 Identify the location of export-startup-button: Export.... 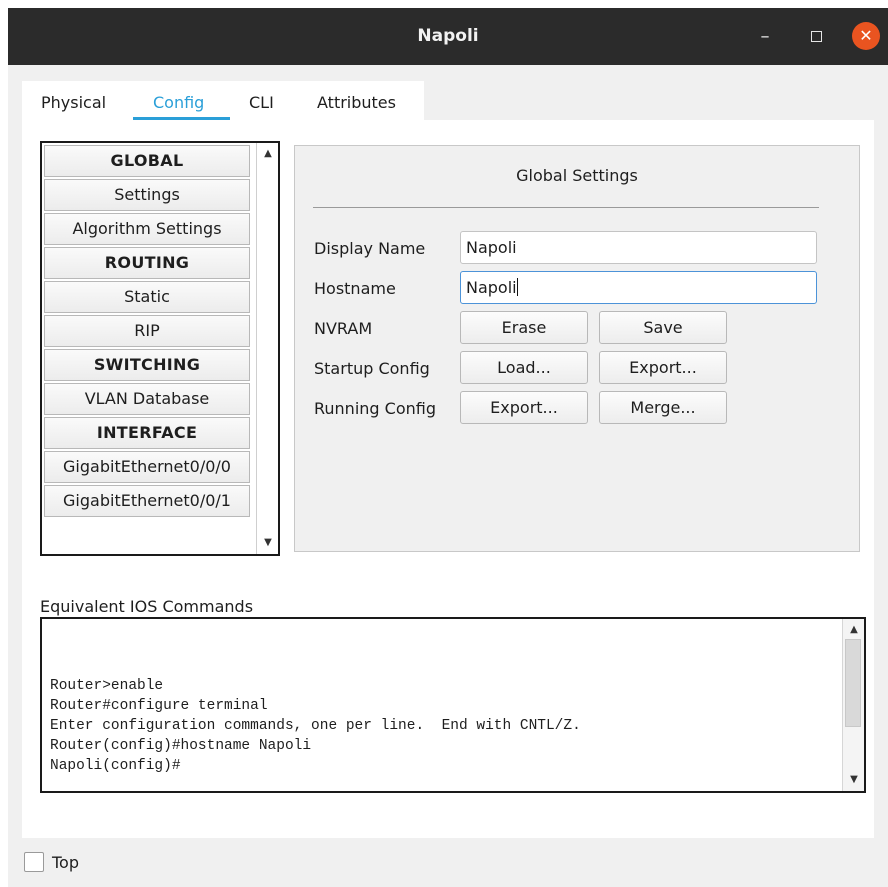
(663, 367).